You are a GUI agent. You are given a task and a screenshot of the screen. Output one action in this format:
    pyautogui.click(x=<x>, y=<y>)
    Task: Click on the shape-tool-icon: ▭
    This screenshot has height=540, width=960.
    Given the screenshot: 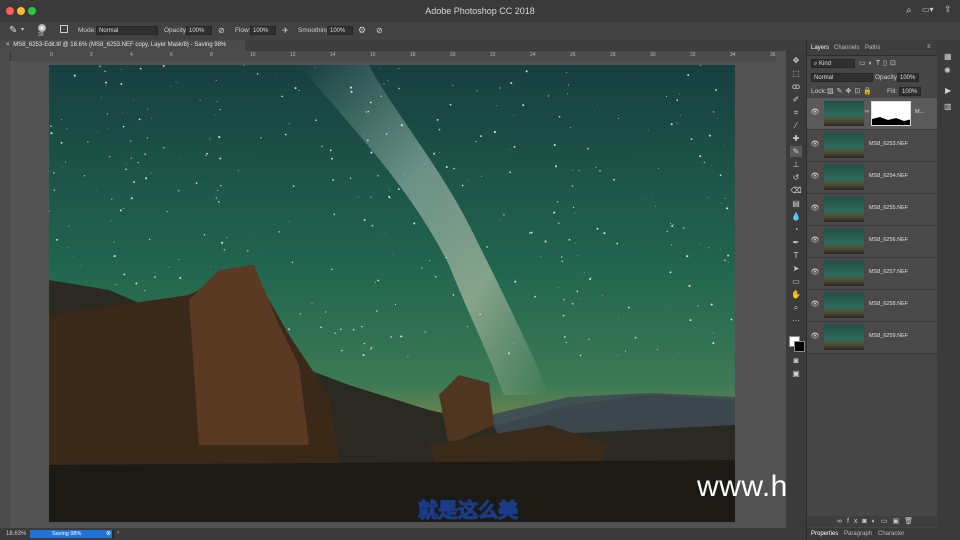 What is the action you would take?
    pyautogui.click(x=796, y=281)
    